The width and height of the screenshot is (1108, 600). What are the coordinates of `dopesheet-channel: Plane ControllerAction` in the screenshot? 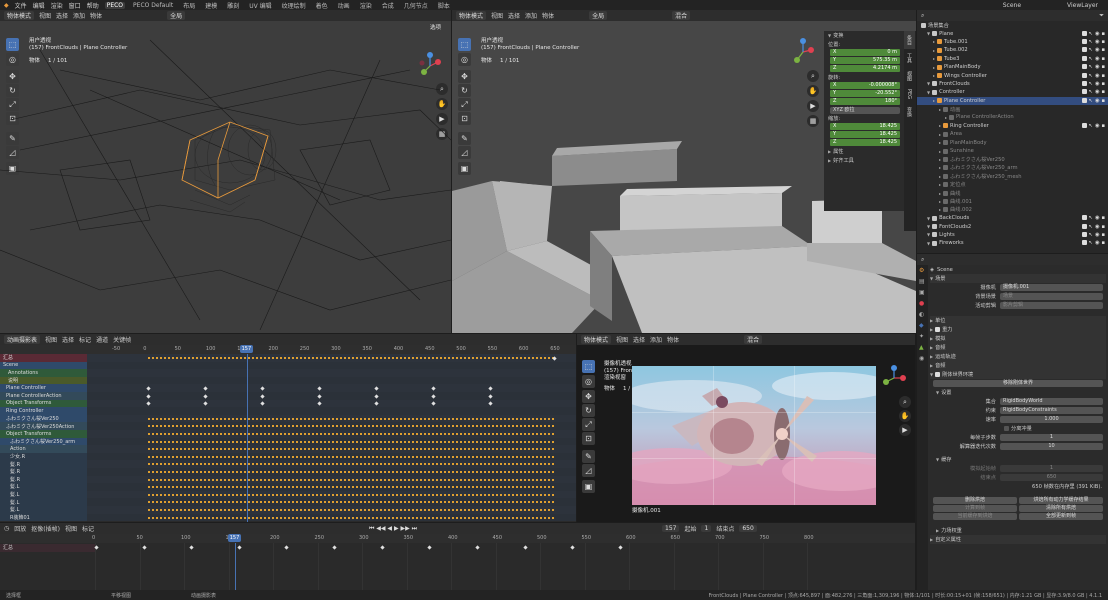 It's located at (43, 395).